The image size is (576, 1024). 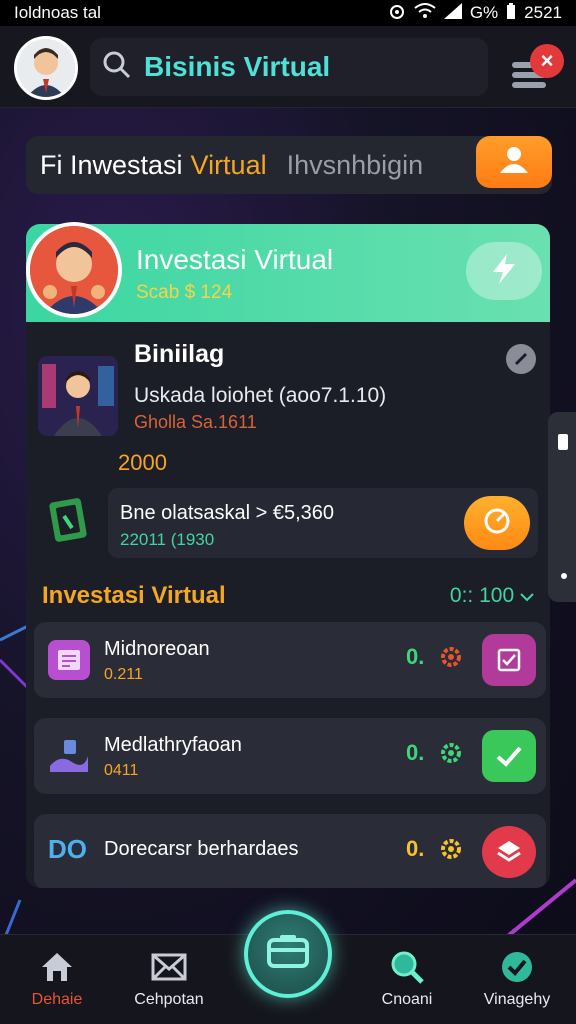 I want to click on menu-button: ×, so click(x=536, y=69).